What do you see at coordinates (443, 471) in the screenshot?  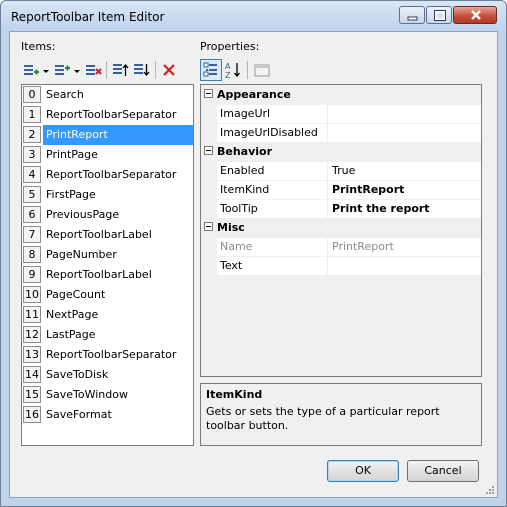 I see `cancel-button: Cancel` at bounding box center [443, 471].